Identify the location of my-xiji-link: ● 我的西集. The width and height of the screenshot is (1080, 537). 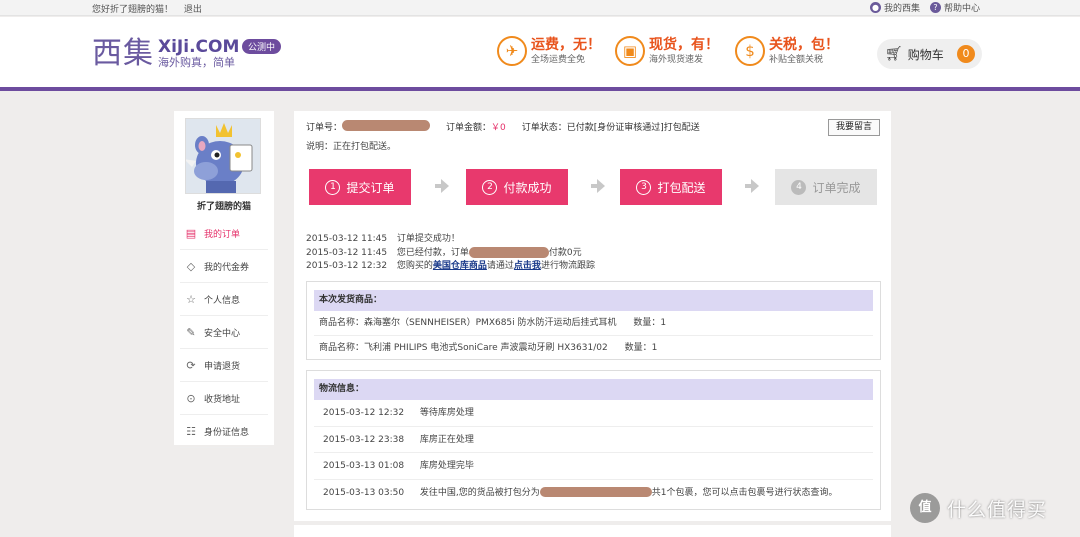
(894, 7).